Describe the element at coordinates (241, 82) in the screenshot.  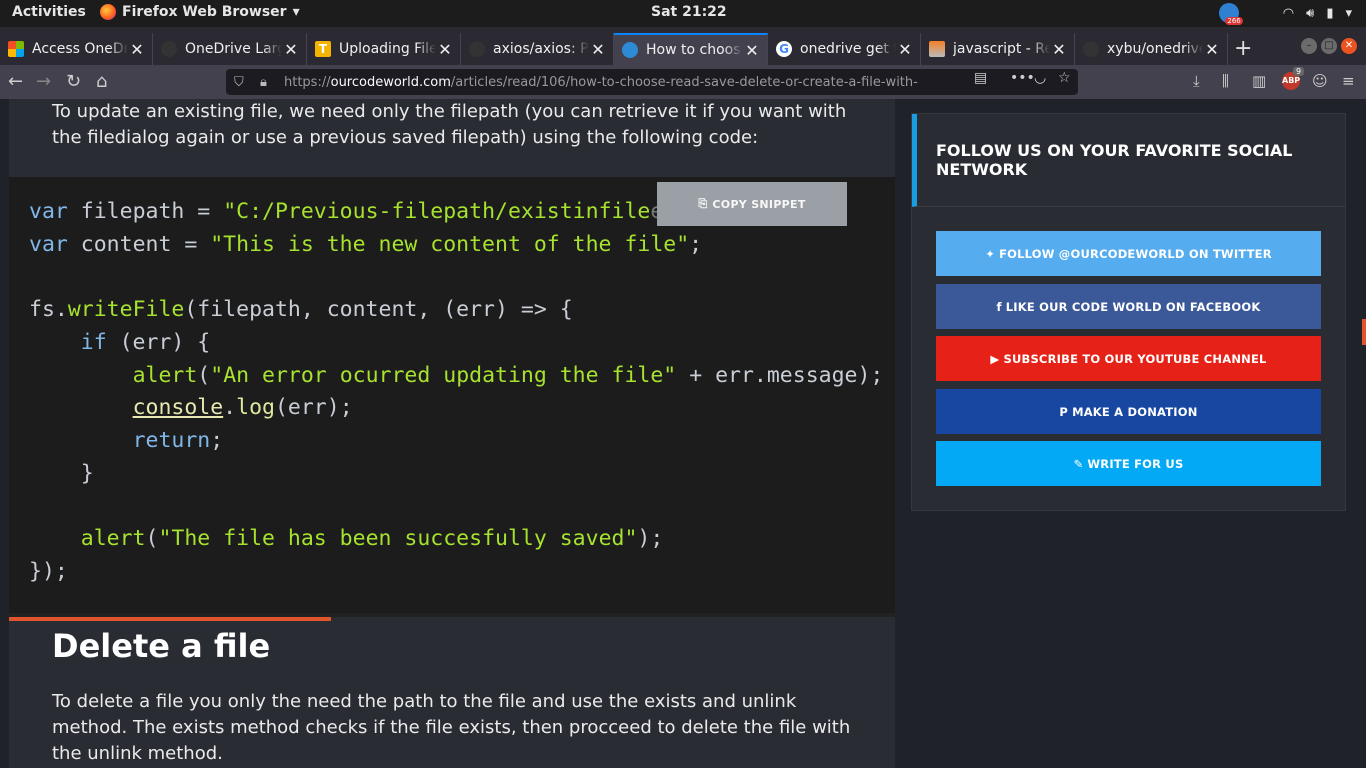
I see `shield-icon: ⛉` at that location.